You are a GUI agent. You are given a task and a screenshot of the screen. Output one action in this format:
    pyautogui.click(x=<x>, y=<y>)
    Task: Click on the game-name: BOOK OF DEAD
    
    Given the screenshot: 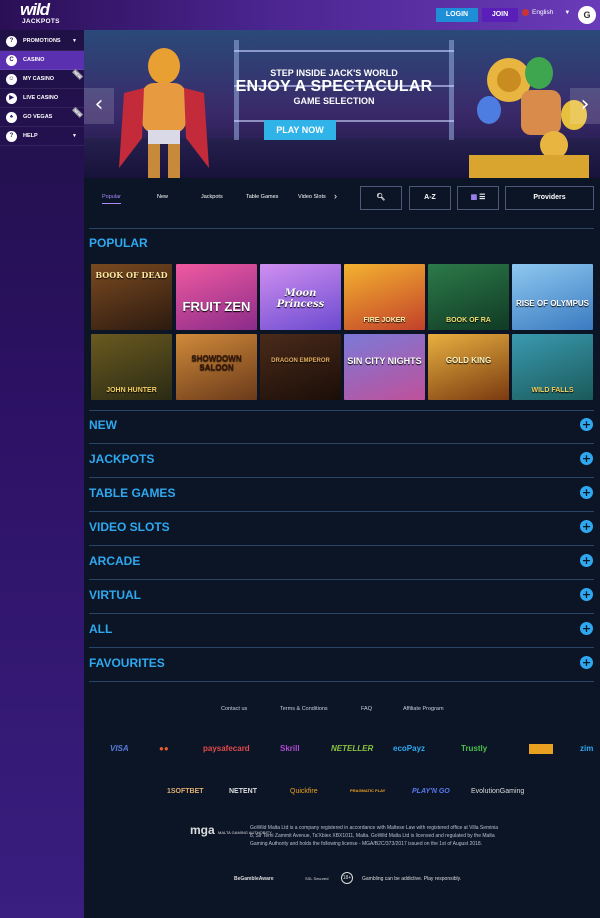 What is the action you would take?
    pyautogui.click(x=131, y=275)
    